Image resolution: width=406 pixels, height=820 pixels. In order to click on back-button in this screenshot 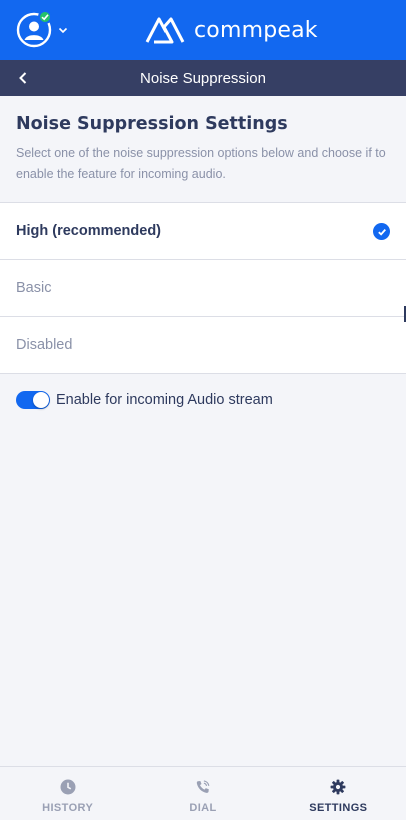, I will do `click(23, 78)`.